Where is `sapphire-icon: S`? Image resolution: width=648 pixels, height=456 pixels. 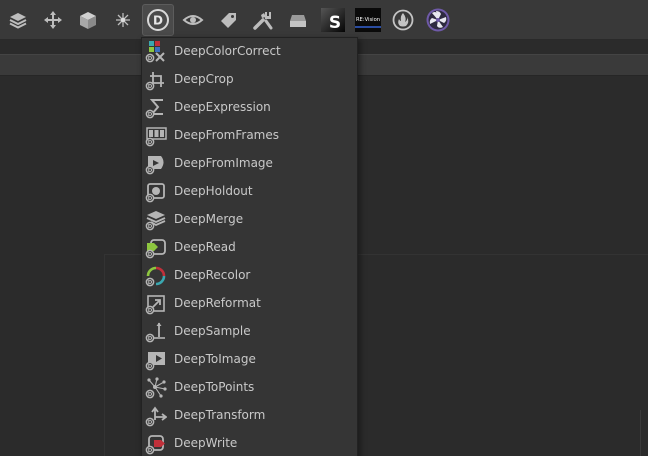
sapphire-icon: S is located at coordinates (333, 20).